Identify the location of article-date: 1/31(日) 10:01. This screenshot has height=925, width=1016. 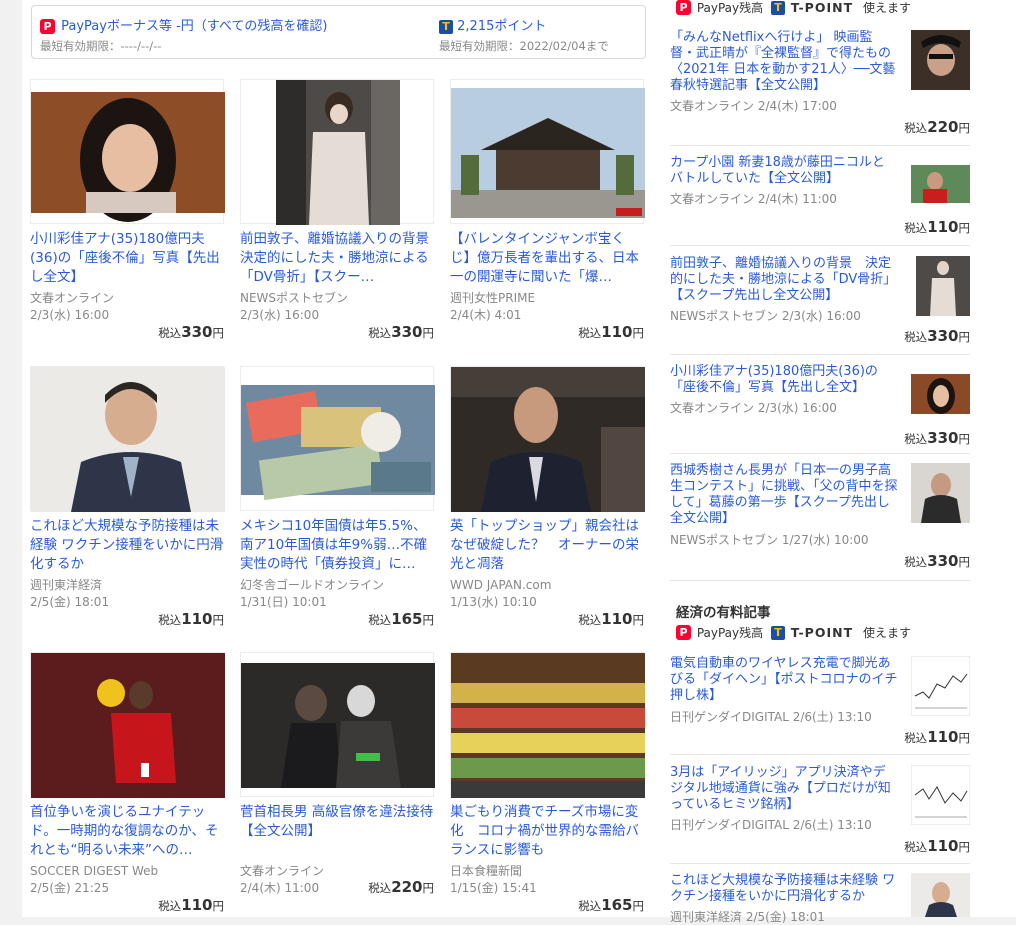
(283, 602).